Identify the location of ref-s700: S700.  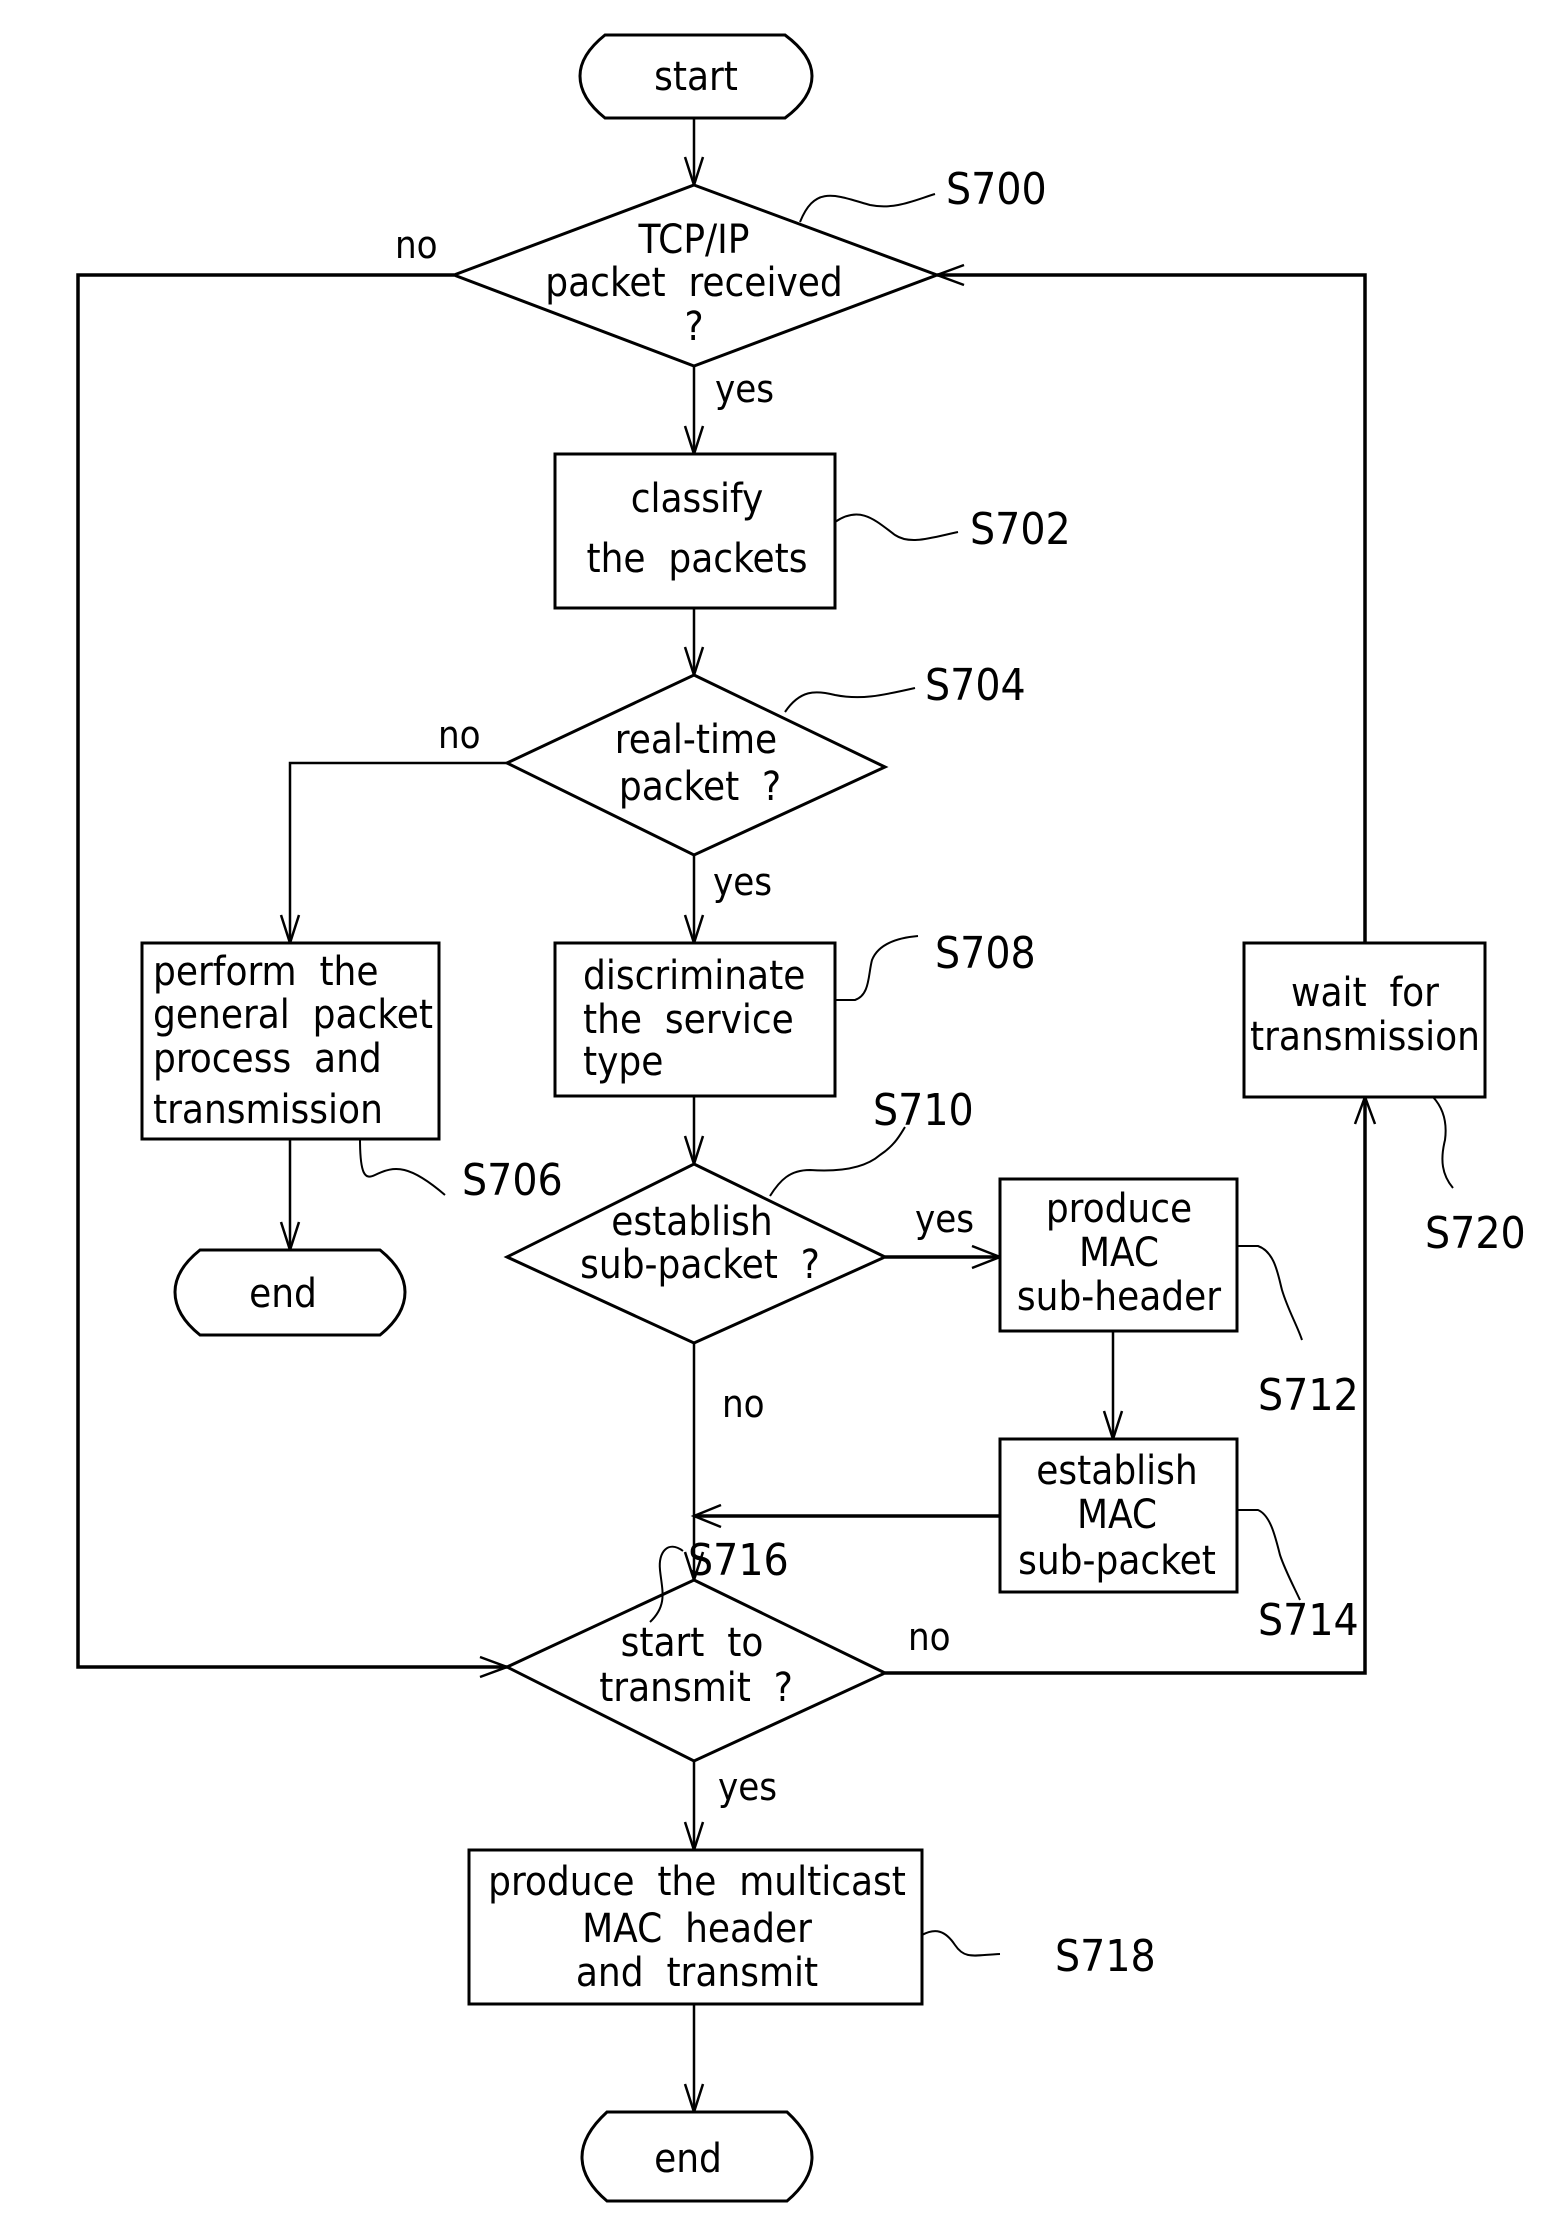
(996, 189).